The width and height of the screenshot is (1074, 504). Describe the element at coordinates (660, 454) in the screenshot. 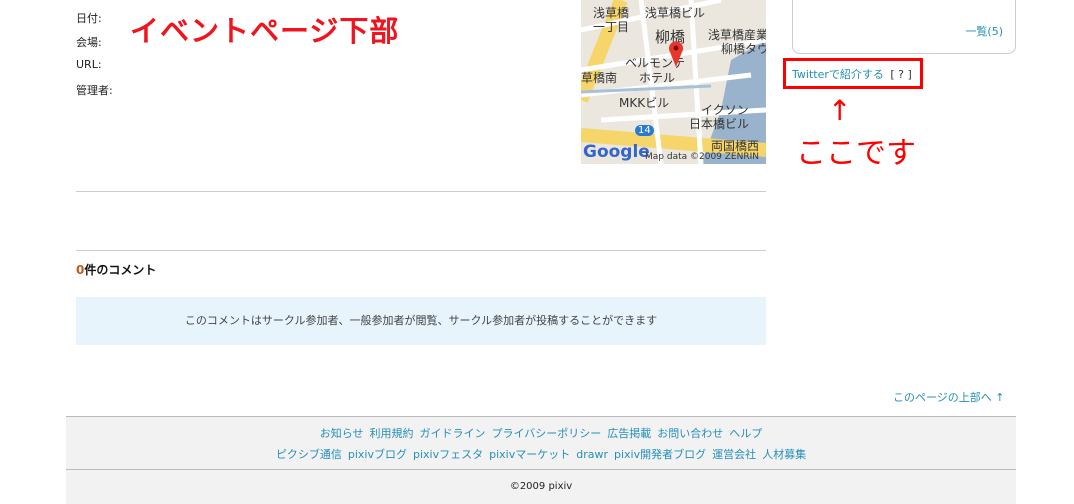

I see `footer-link: pixiv開発者ブログ` at that location.